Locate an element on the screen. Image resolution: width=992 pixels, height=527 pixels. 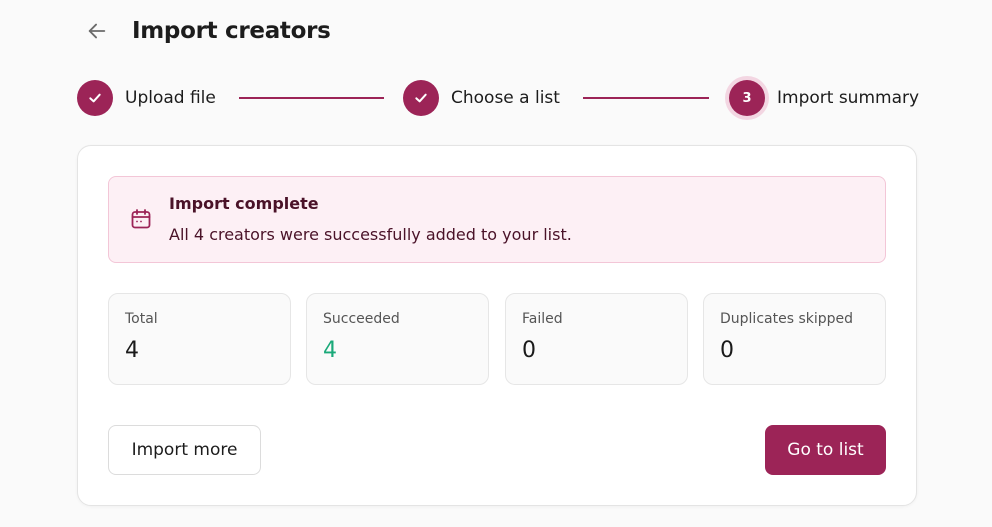
stat-failed: Failed 0 is located at coordinates (596, 339).